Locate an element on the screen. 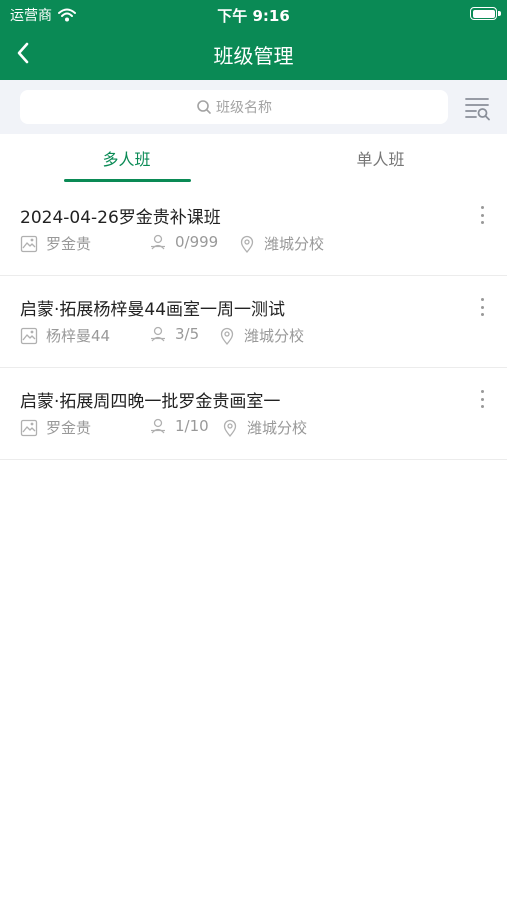  class-name: 启蒙·拓展周四晚一批罗金贵画室一 is located at coordinates (150, 402).